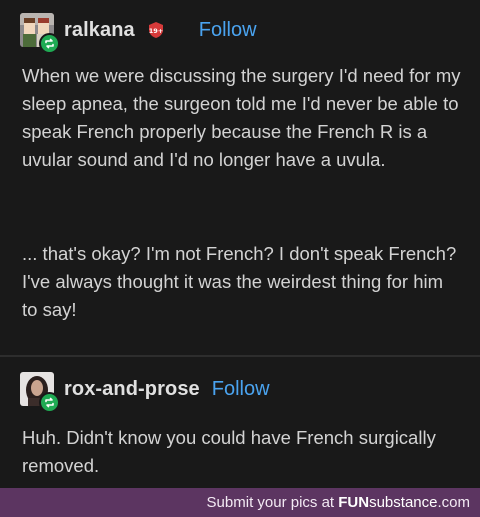 The image size is (480, 517). Describe the element at coordinates (132, 389) in the screenshot. I see `username-rox-and-prose: rox-and-prose` at that location.